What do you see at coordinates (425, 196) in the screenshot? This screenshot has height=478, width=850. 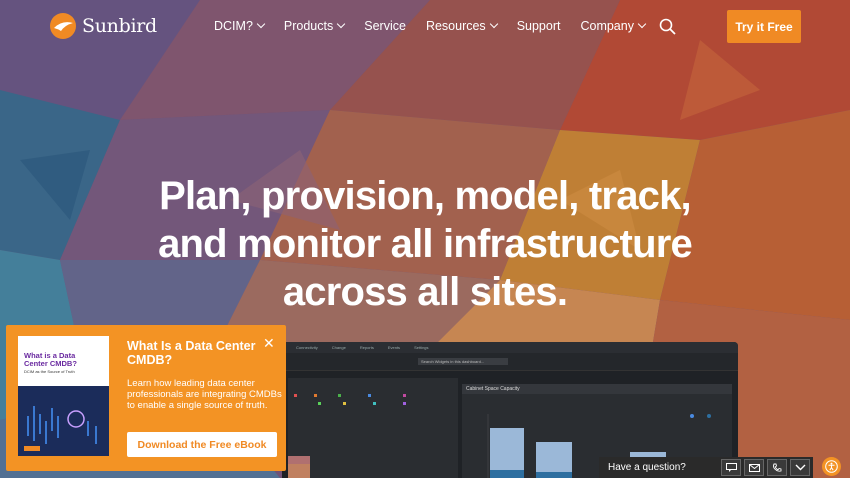 I see `hero-line-1: Plan, provision, model, track,` at bounding box center [425, 196].